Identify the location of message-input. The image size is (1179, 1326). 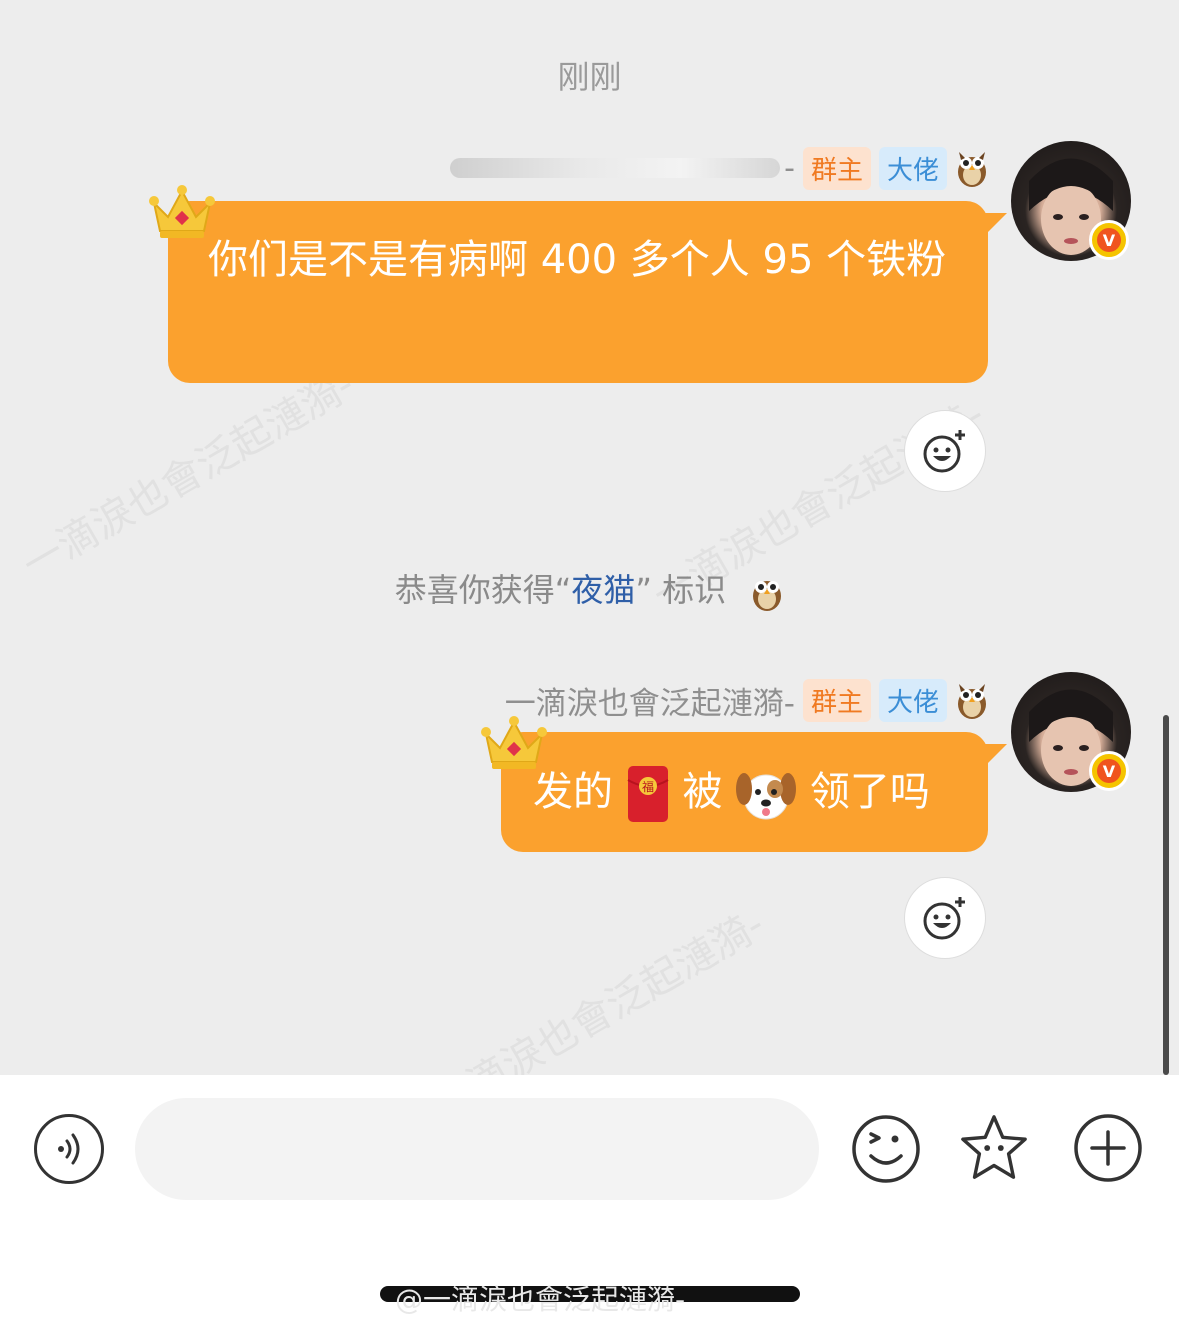
(477, 1149).